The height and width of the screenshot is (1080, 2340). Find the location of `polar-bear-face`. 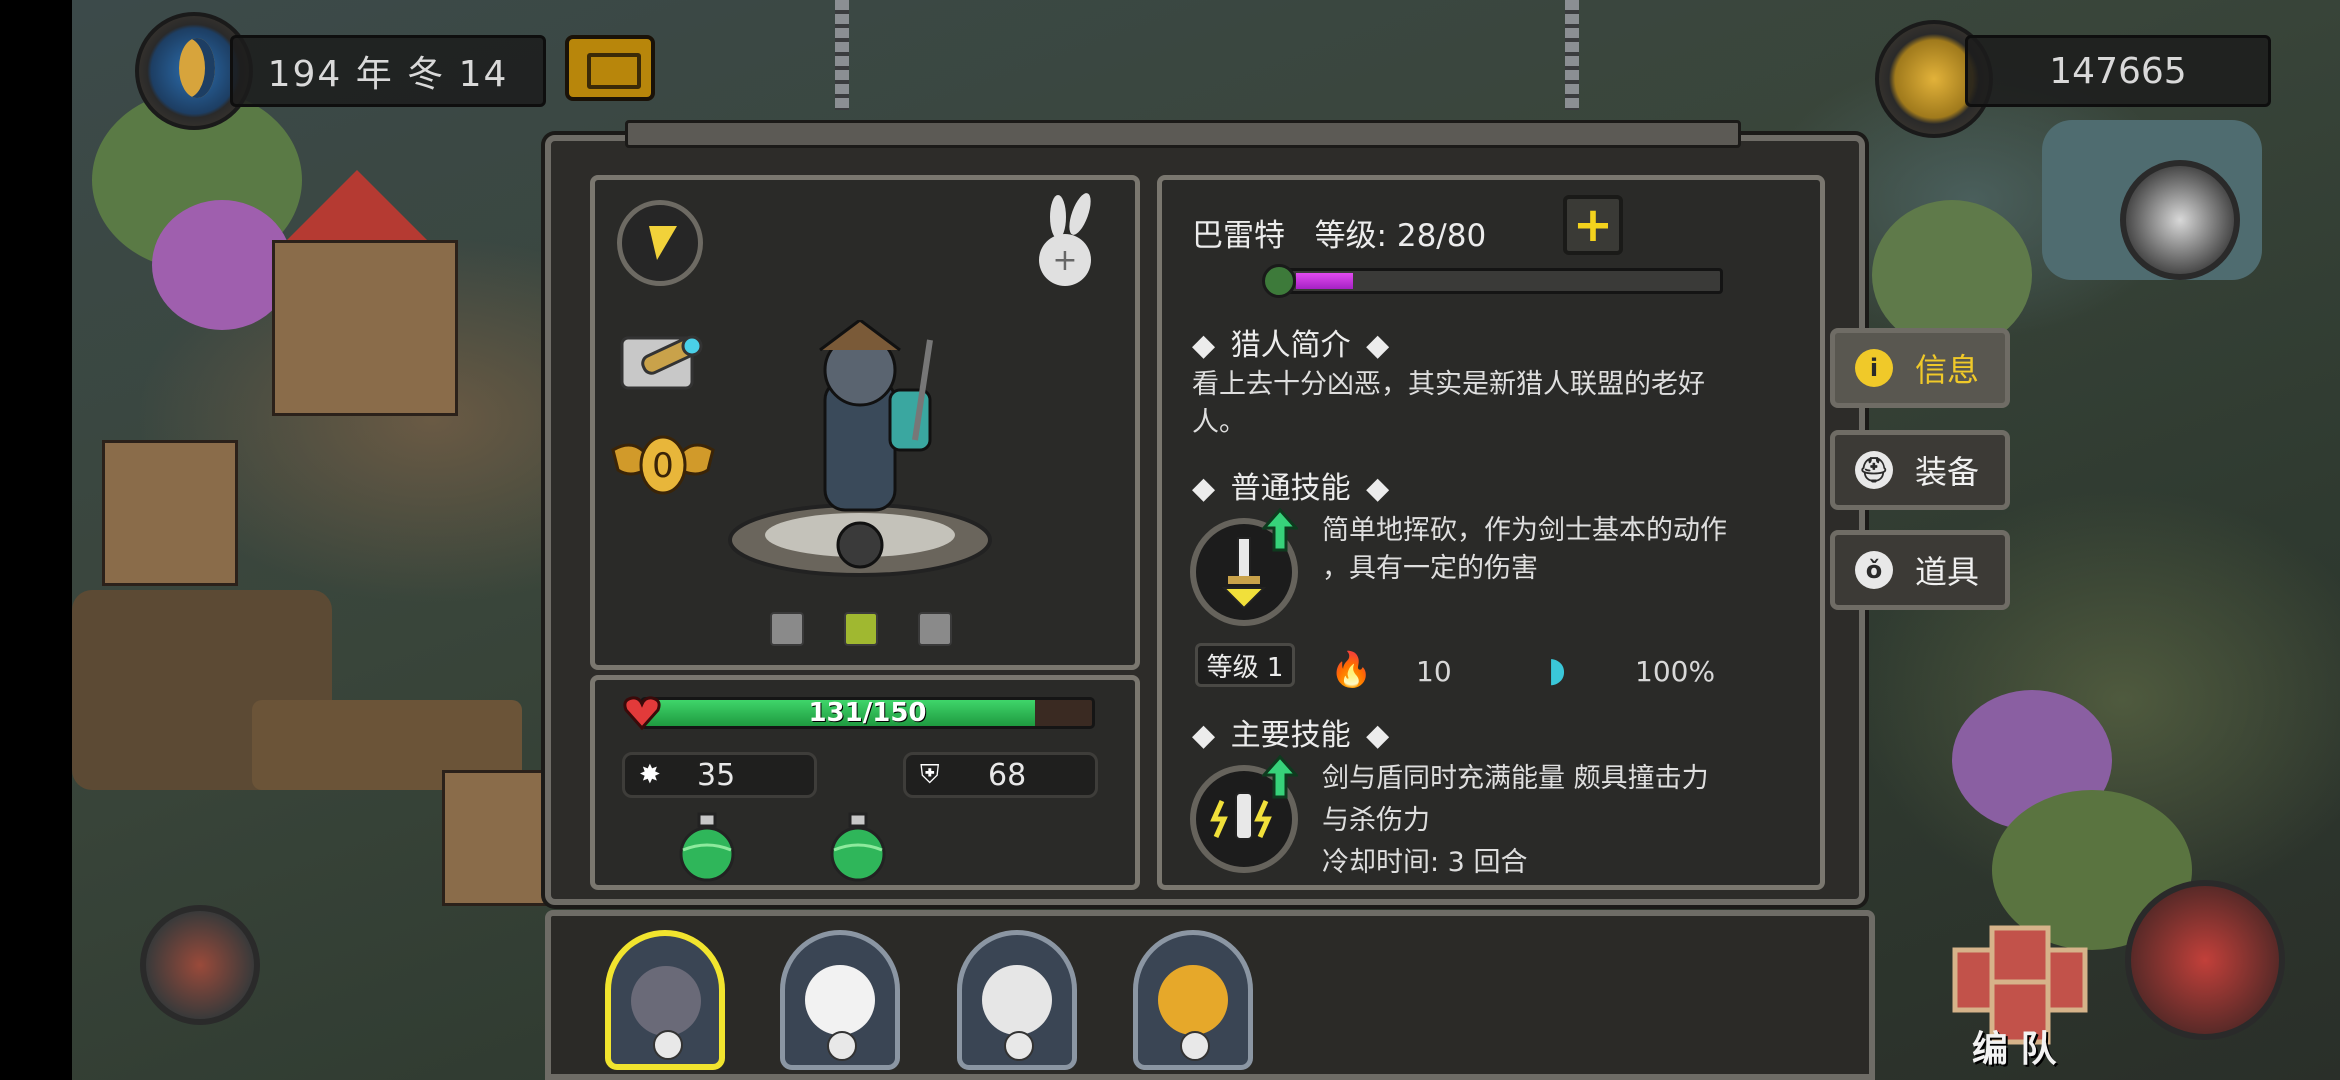

polar-bear-face is located at coordinates (1017, 1000).